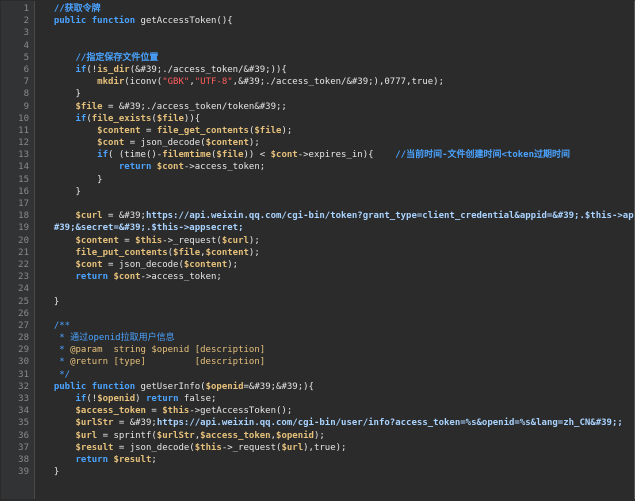 This screenshot has width=635, height=501. Describe the element at coordinates (173, 386) in the screenshot. I see `code-token: getUserInfo(` at that location.